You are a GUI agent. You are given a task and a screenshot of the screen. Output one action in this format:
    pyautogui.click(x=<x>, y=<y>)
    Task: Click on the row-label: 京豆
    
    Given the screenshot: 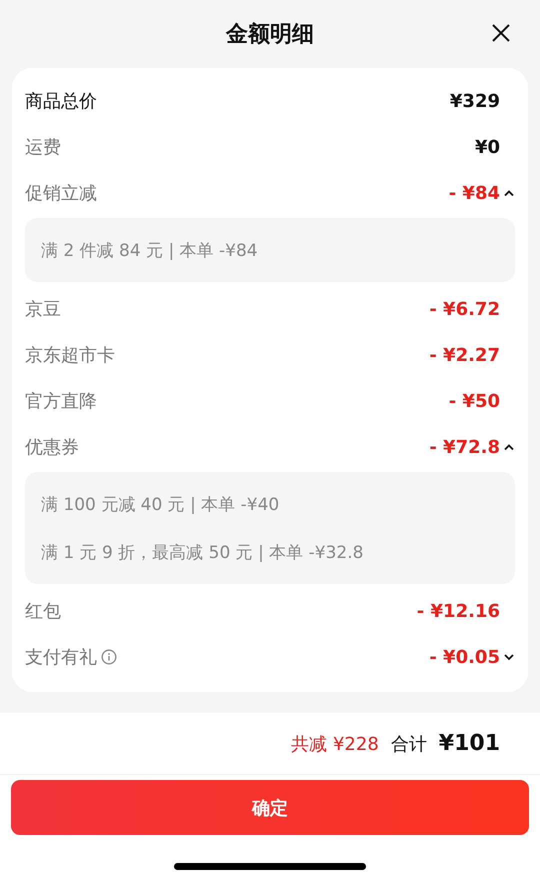 What is the action you would take?
    pyautogui.click(x=43, y=309)
    